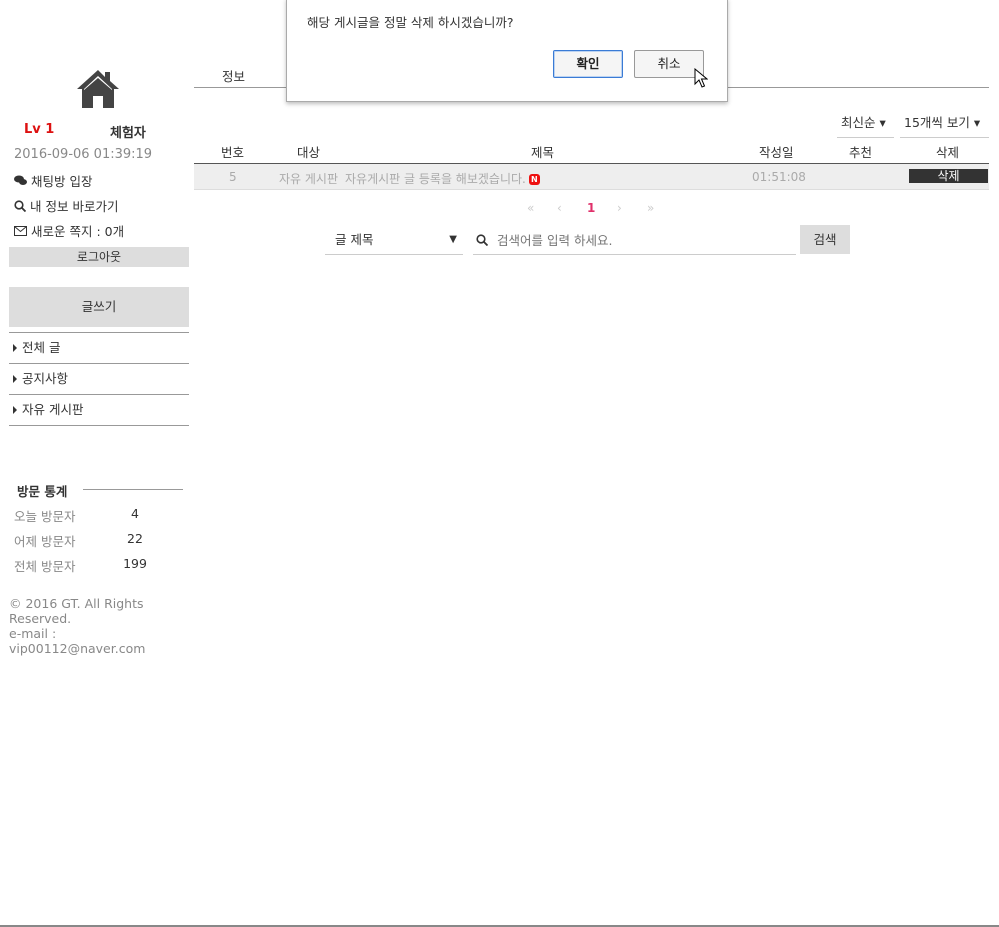 This screenshot has height=927, width=999. Describe the element at coordinates (45, 566) in the screenshot. I see `stat-label-total: 전체 방문자` at that location.